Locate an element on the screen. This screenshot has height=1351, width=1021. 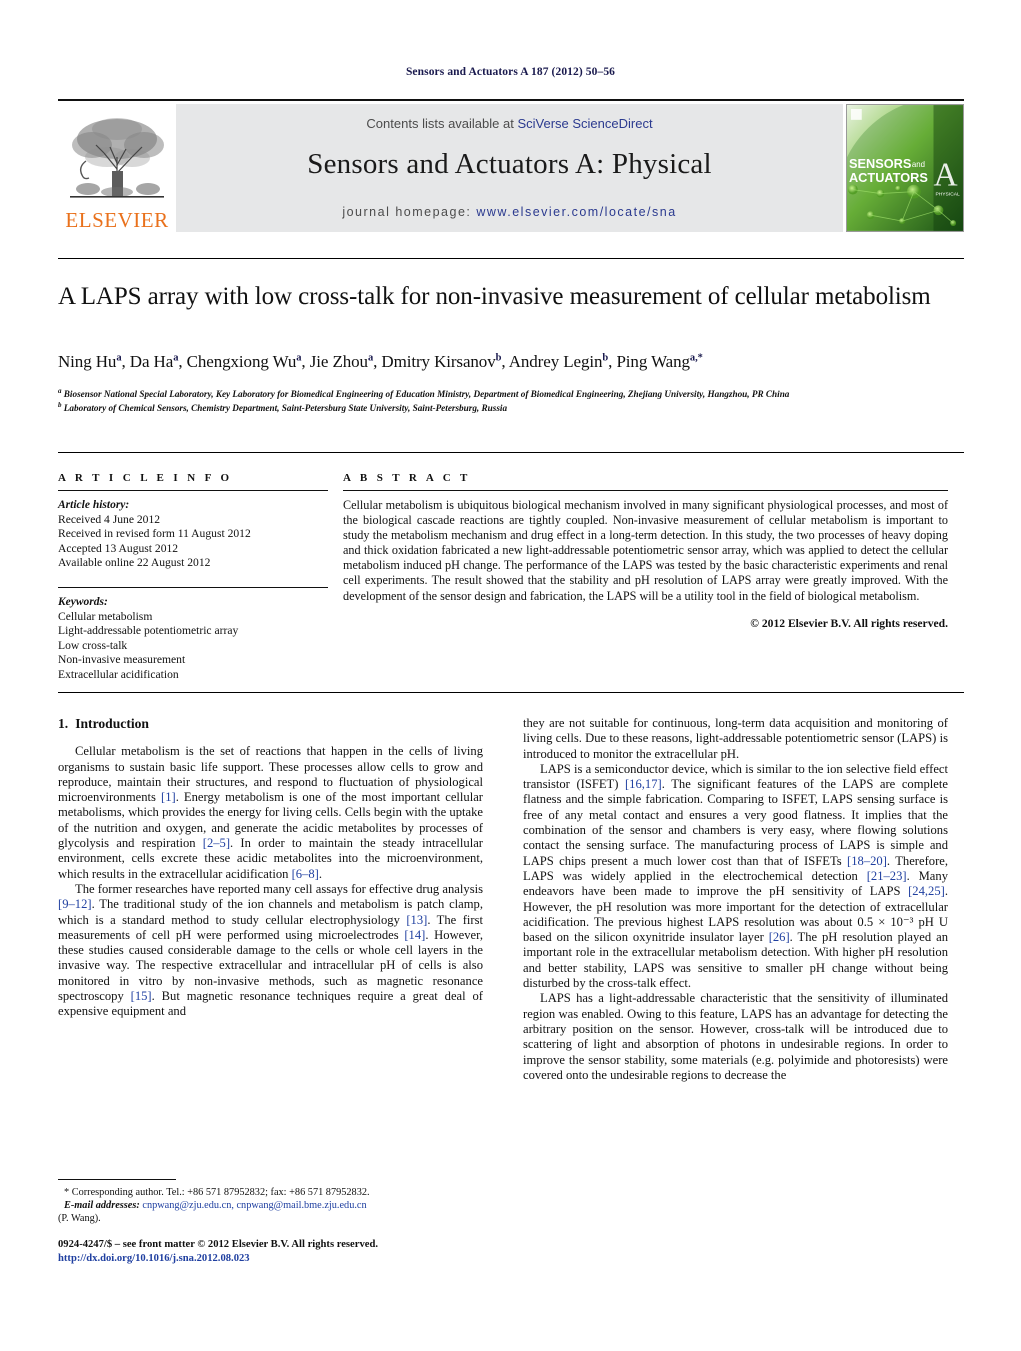
journal-cover-image: SENSORS and ACTUATORS A PHYSICAL is located at coordinates (905, 168).